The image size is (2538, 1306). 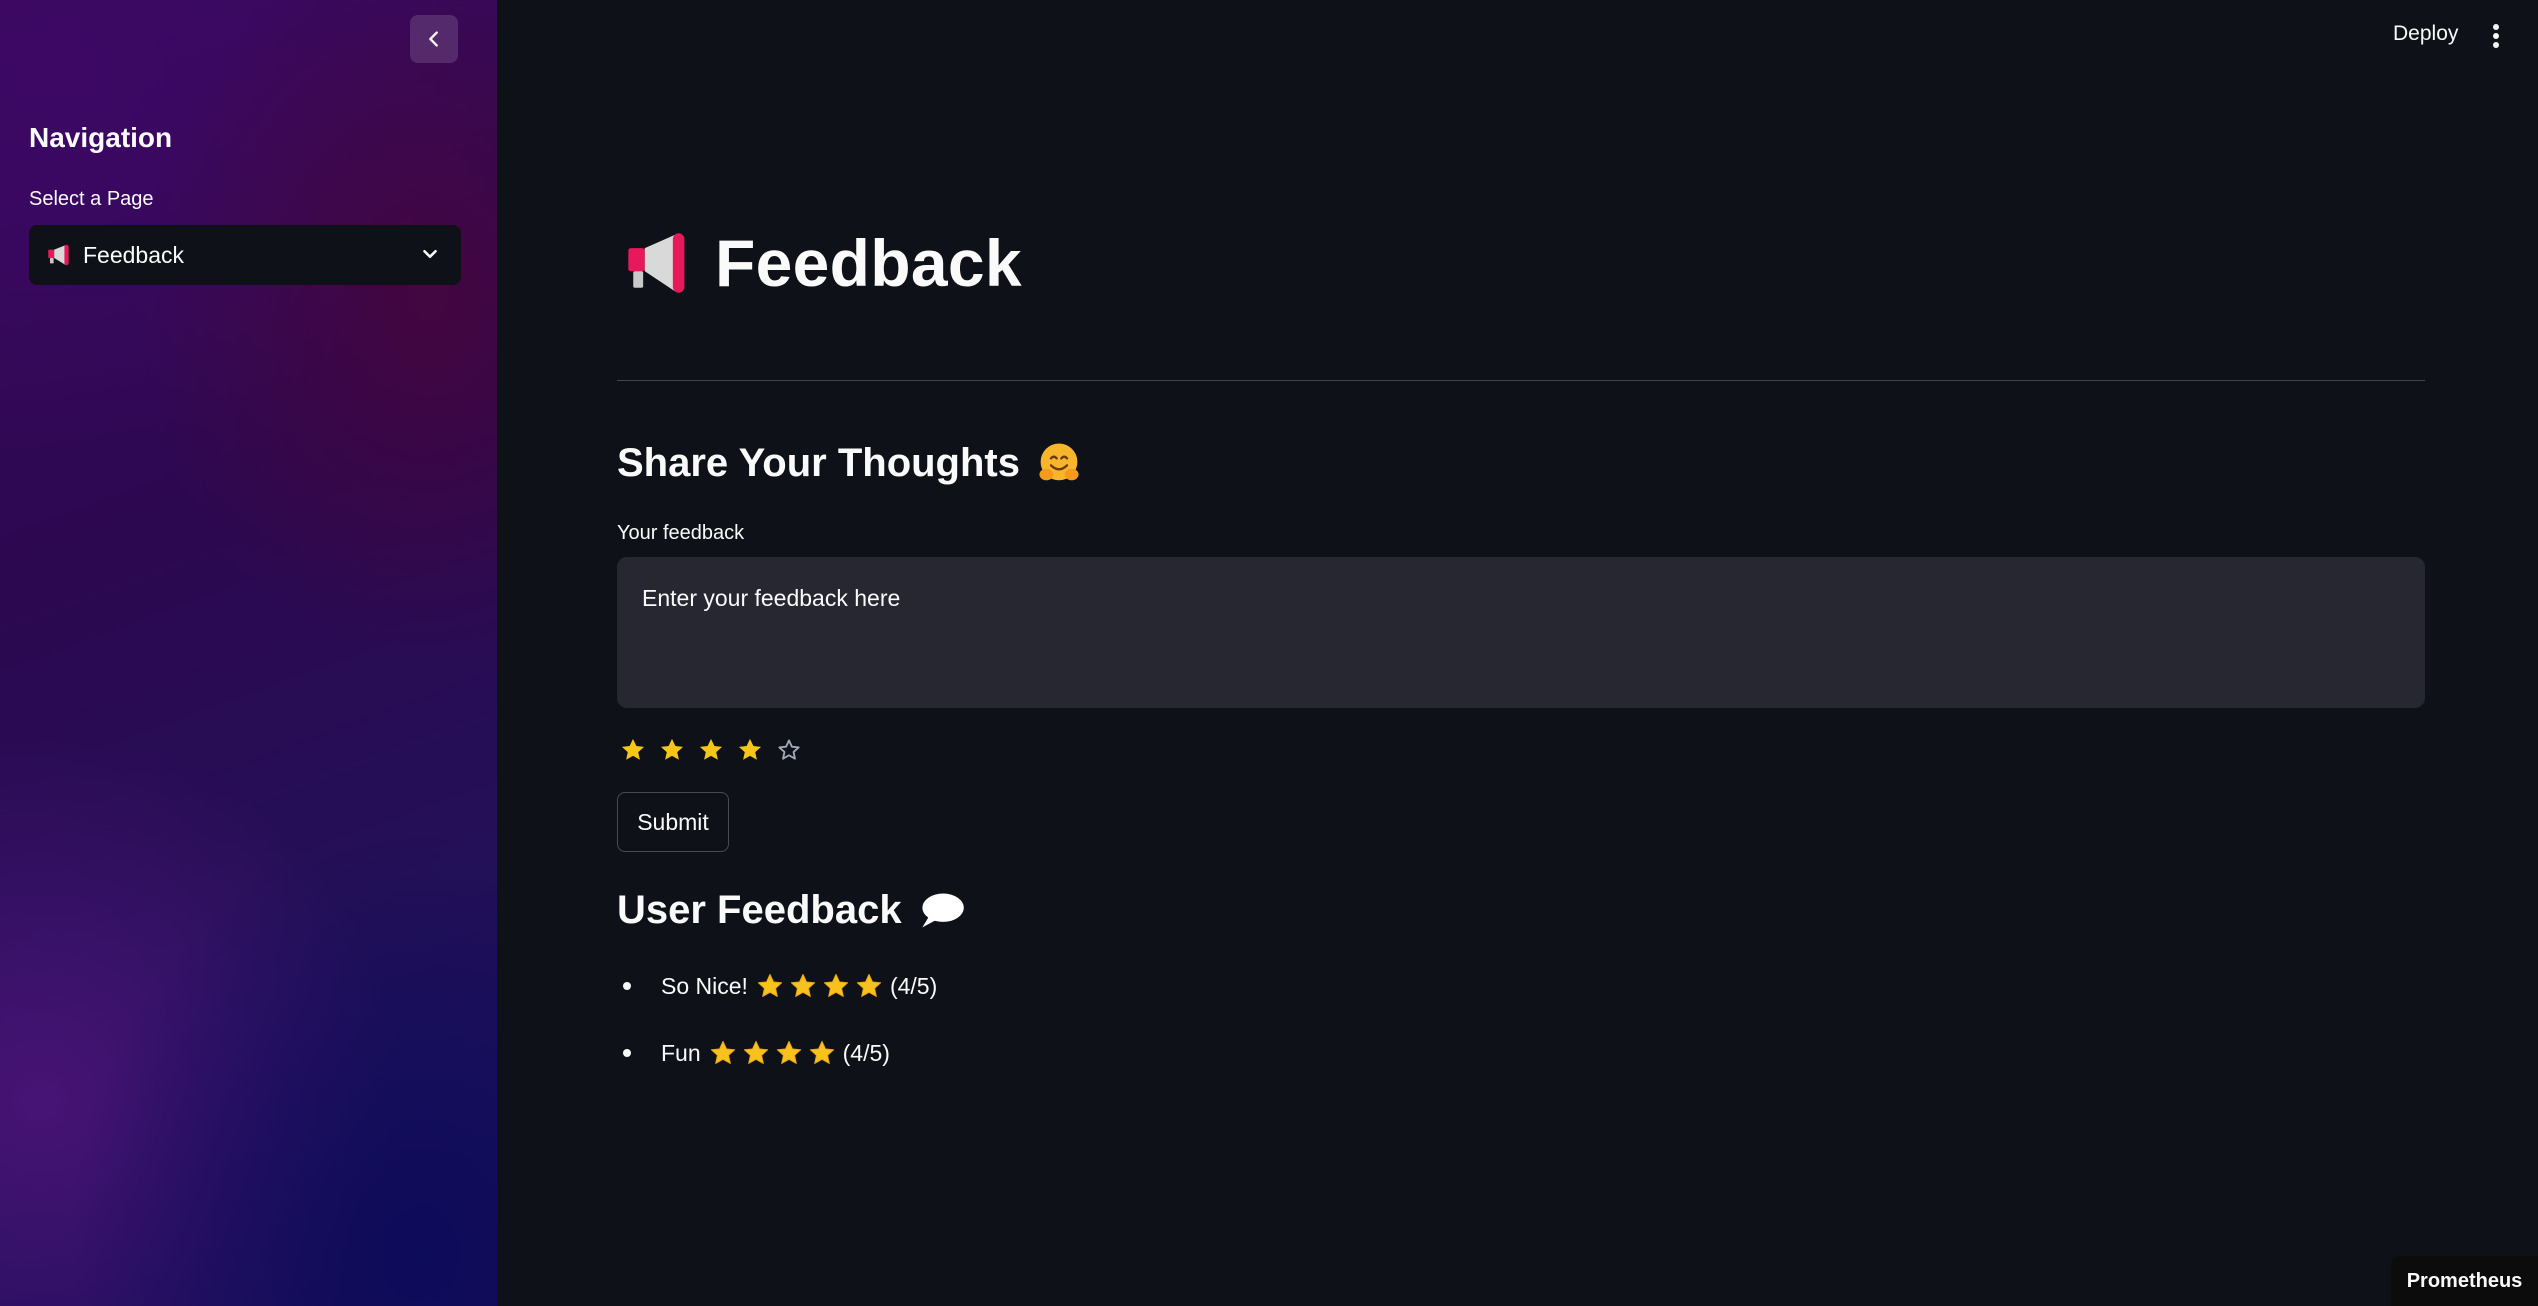 What do you see at coordinates (430, 254) in the screenshot?
I see `chevron-down-icon` at bounding box center [430, 254].